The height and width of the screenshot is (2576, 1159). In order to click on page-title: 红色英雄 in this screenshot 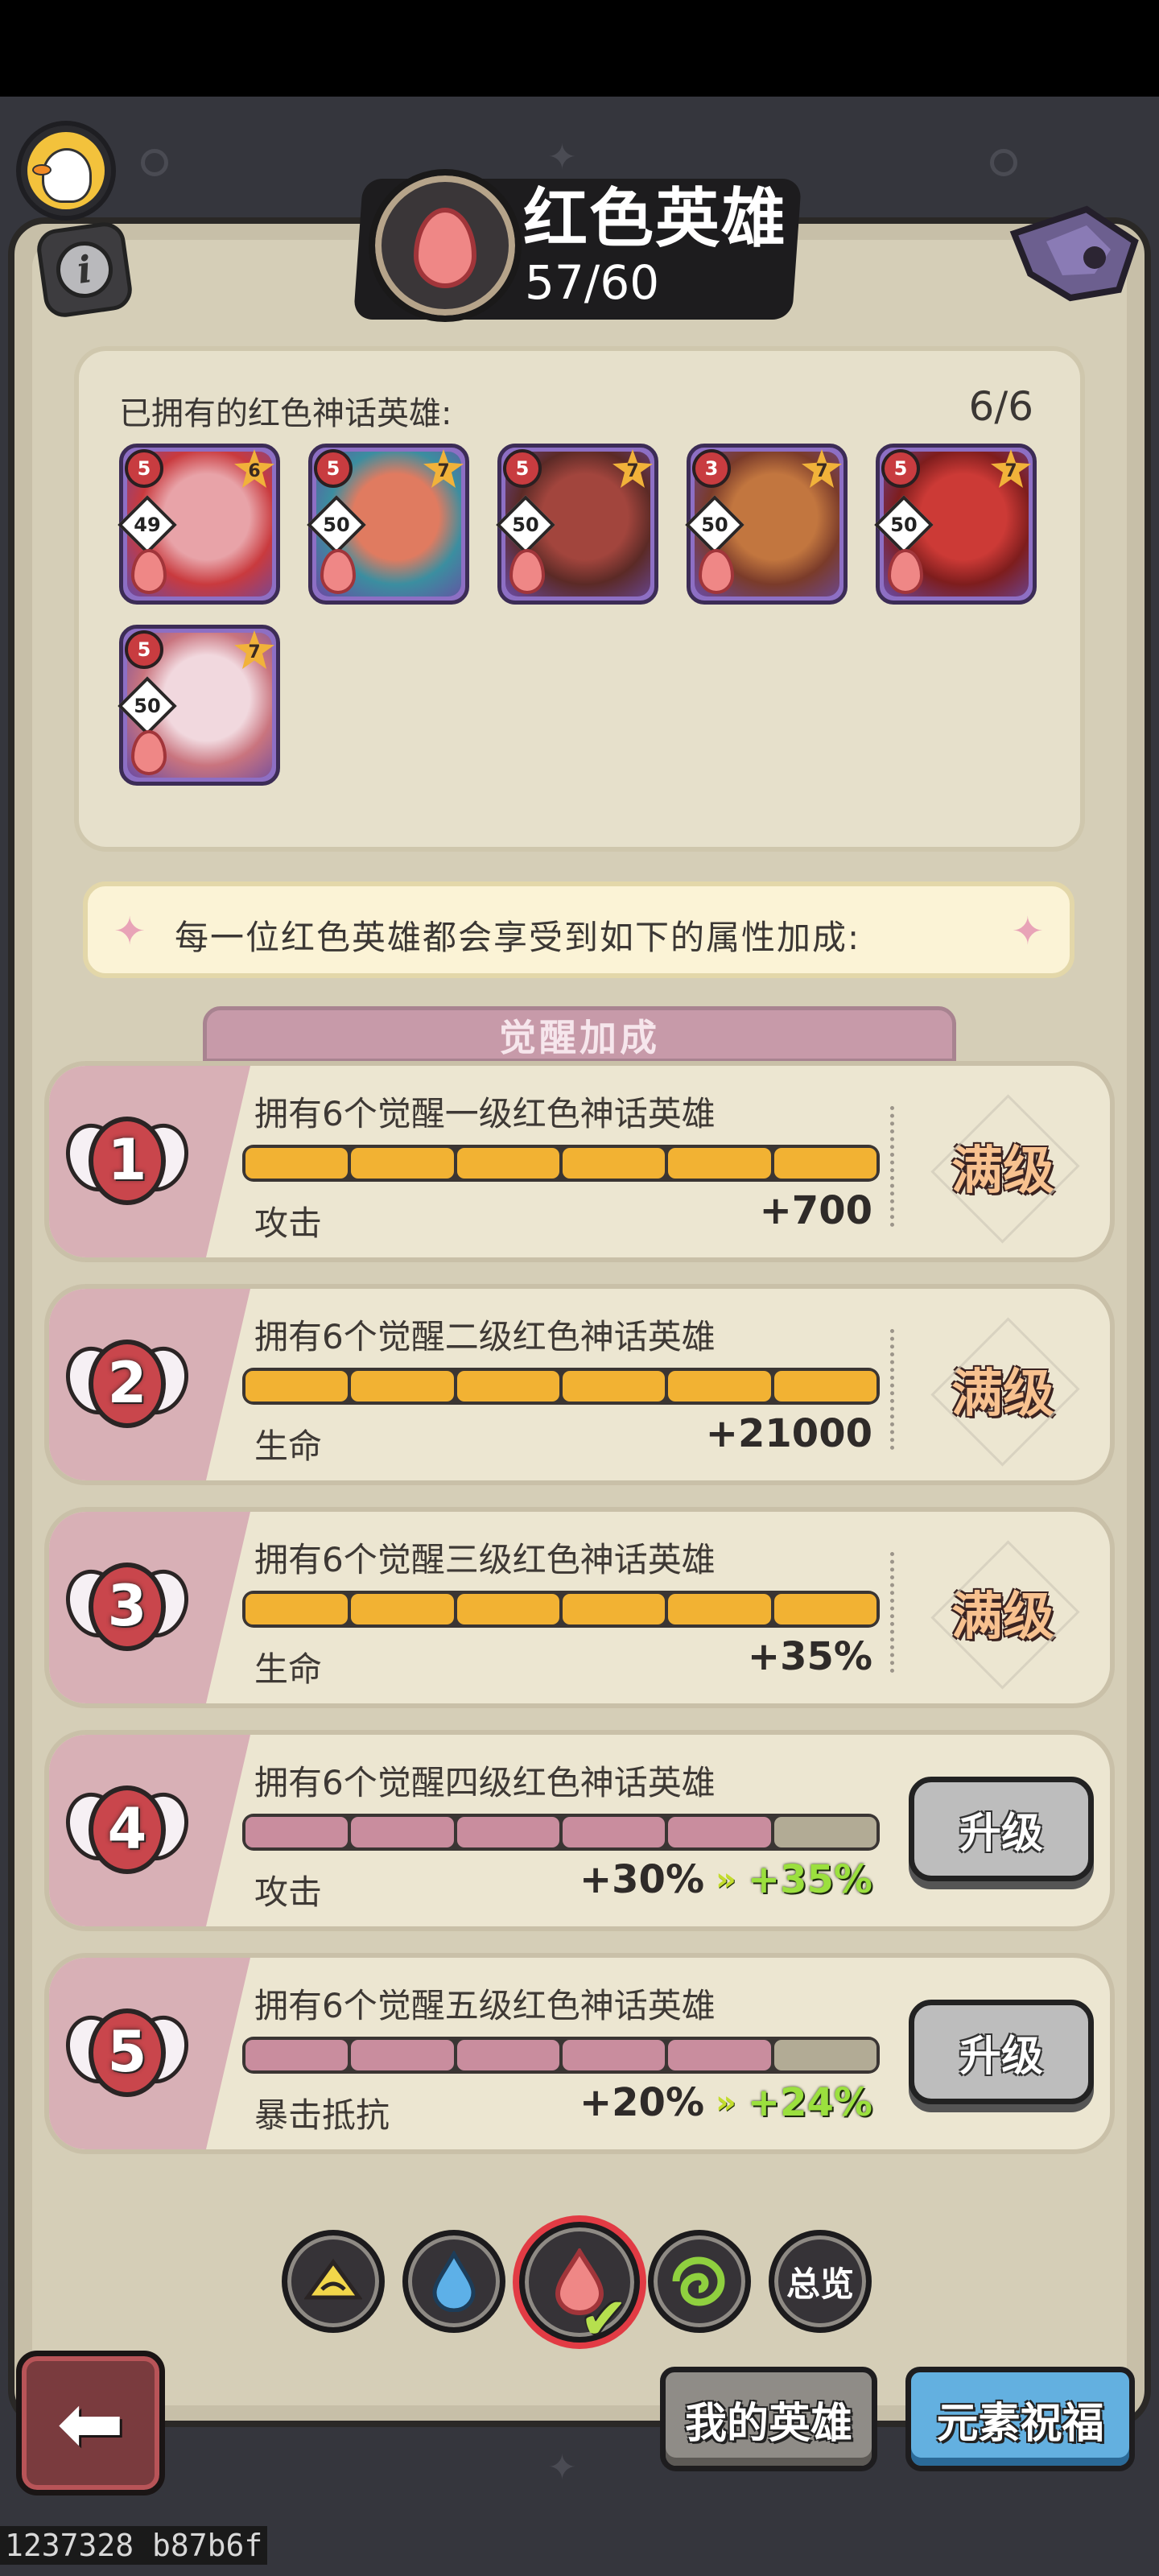, I will do `click(655, 218)`.